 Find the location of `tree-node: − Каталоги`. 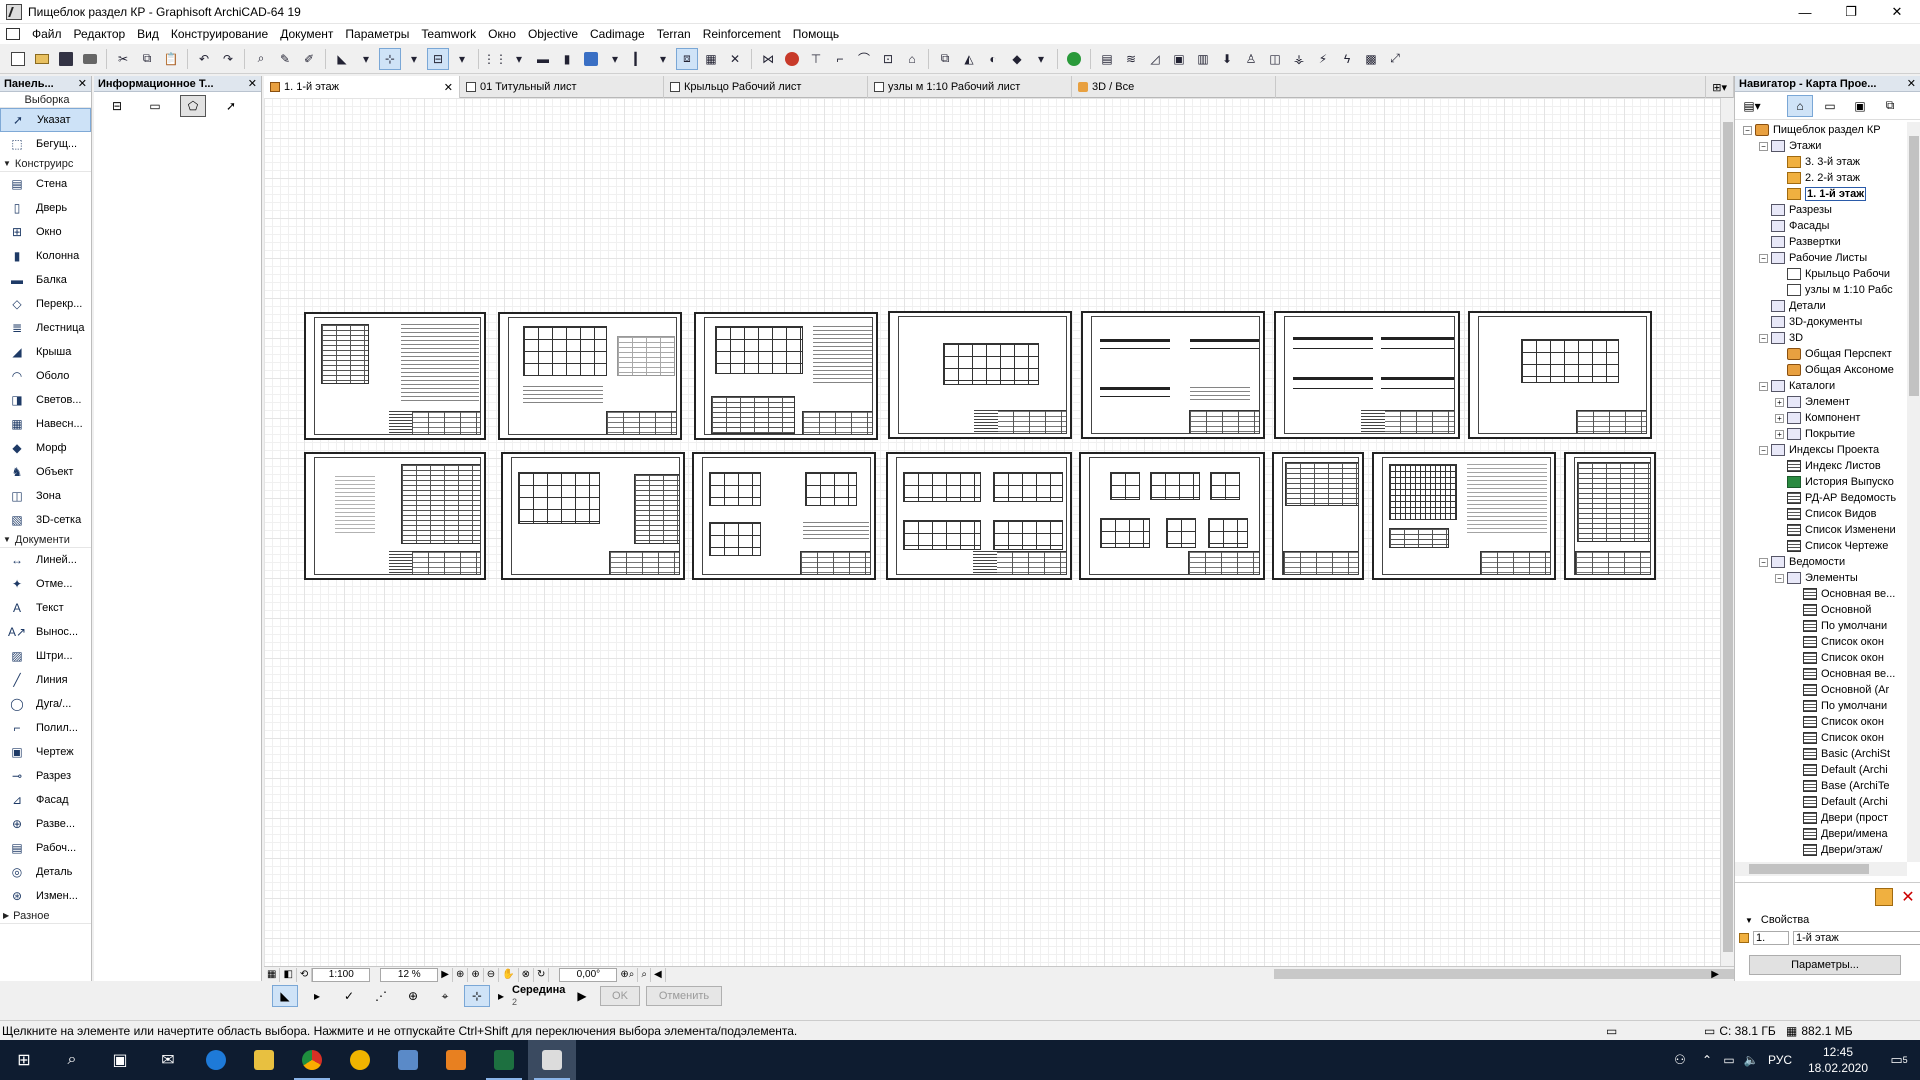

tree-node: − Каталоги is located at coordinates (1821, 386).